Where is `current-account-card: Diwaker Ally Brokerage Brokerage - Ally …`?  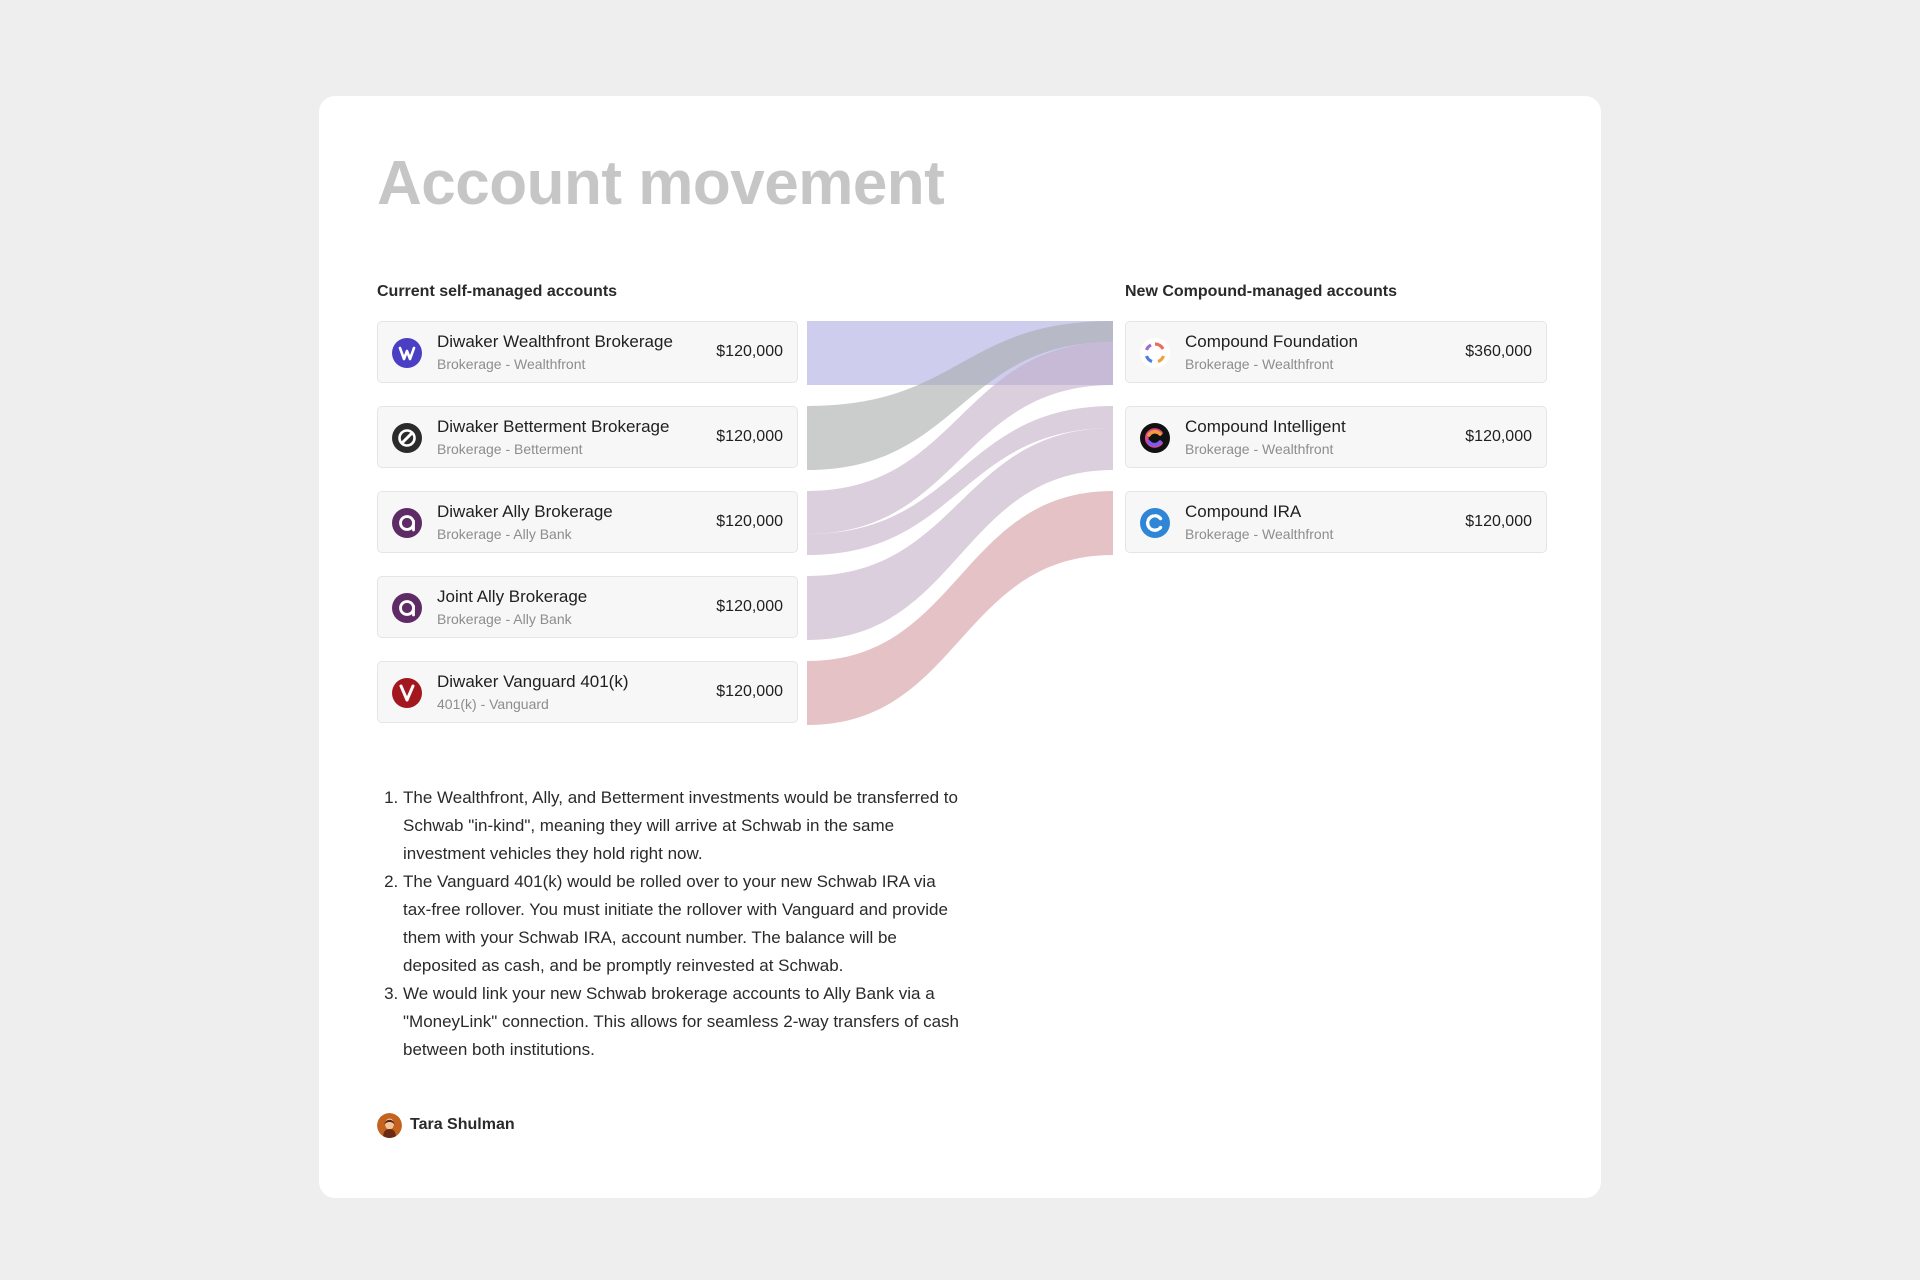 current-account-card: Diwaker Ally Brokerage Brokerage - Ally … is located at coordinates (587, 522).